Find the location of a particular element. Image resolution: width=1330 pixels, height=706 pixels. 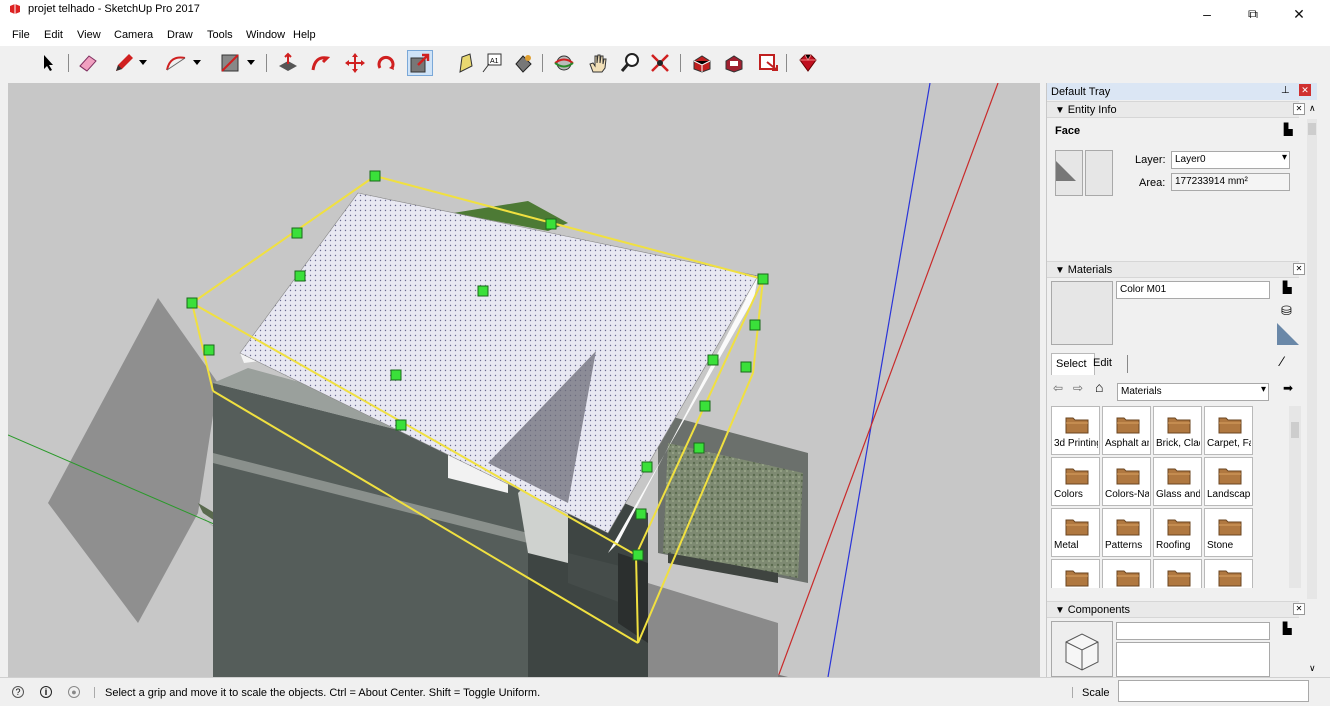

back-icon: ⇦ is located at coordinates (1058, 388).